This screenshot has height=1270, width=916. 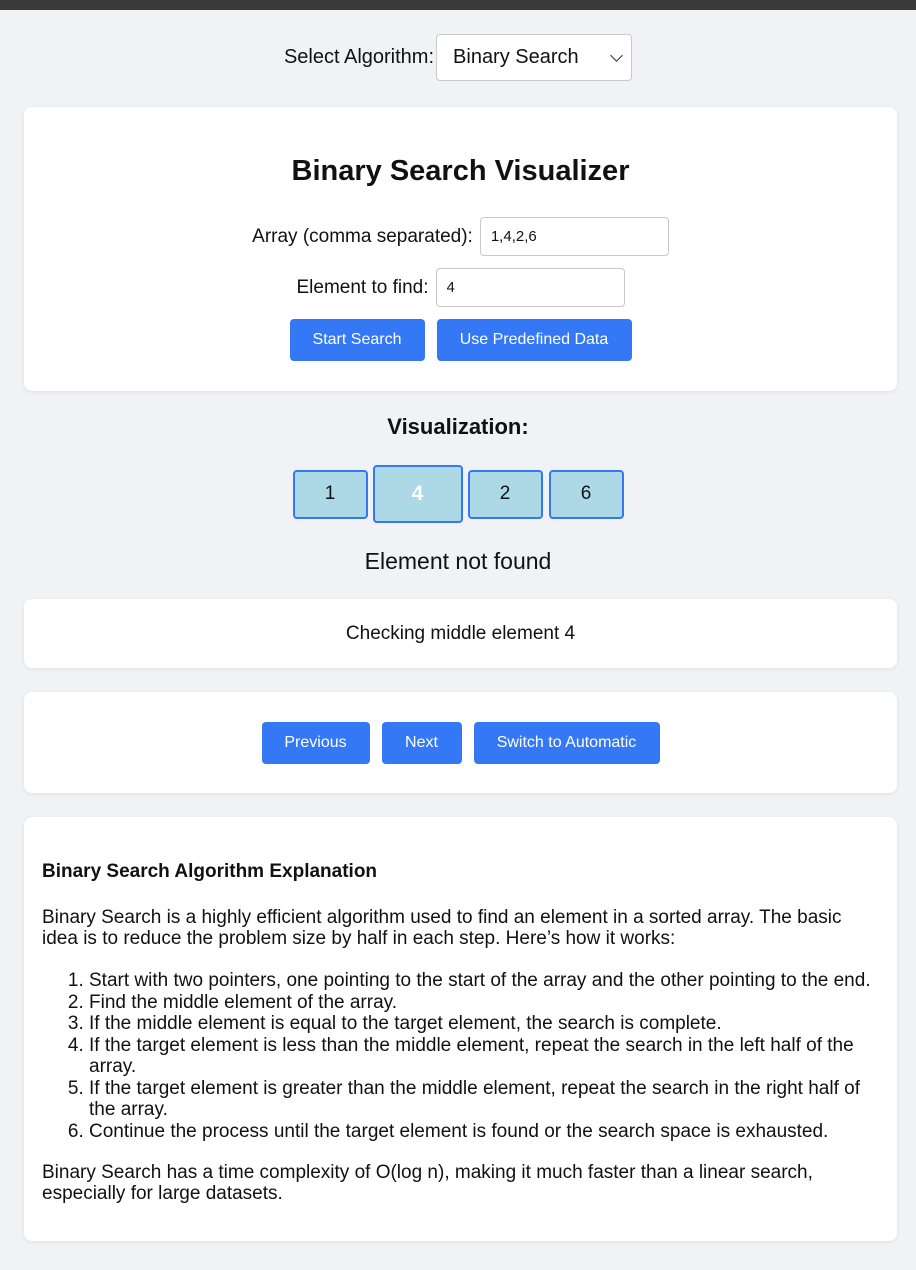 What do you see at coordinates (616, 55) in the screenshot?
I see `chevron-down-icon` at bounding box center [616, 55].